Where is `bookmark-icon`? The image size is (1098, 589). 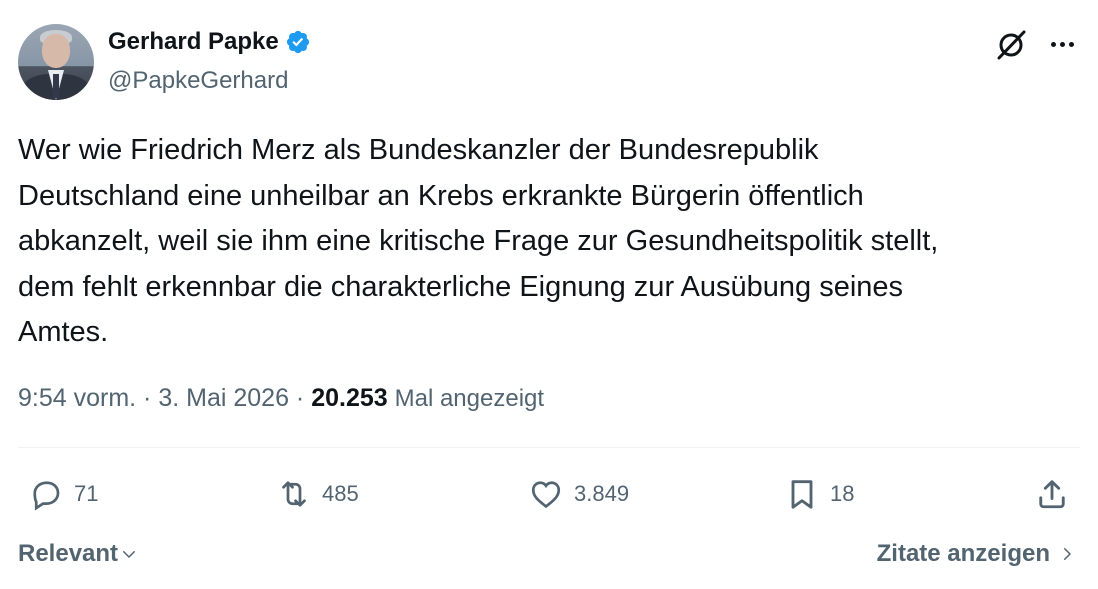 bookmark-icon is located at coordinates (802, 494).